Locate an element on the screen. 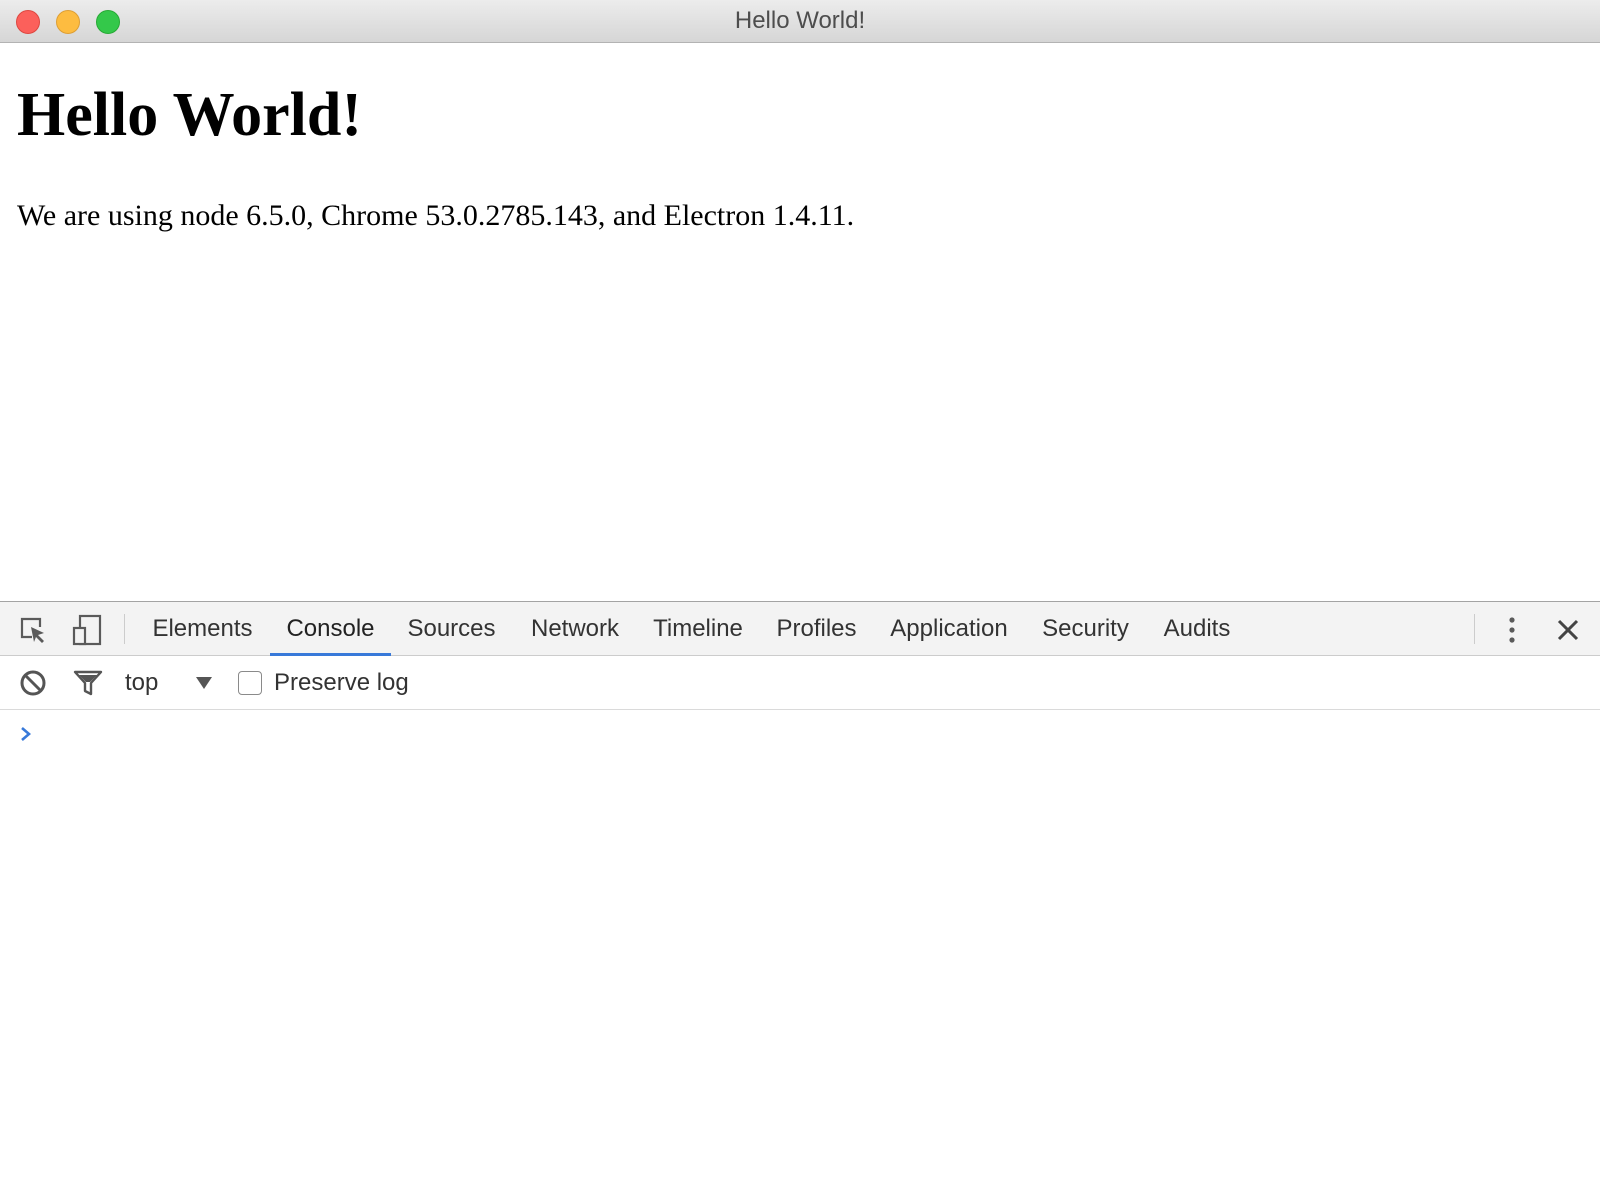 The width and height of the screenshot is (1600, 1201). device-toolbar-icon is located at coordinates (87, 630).